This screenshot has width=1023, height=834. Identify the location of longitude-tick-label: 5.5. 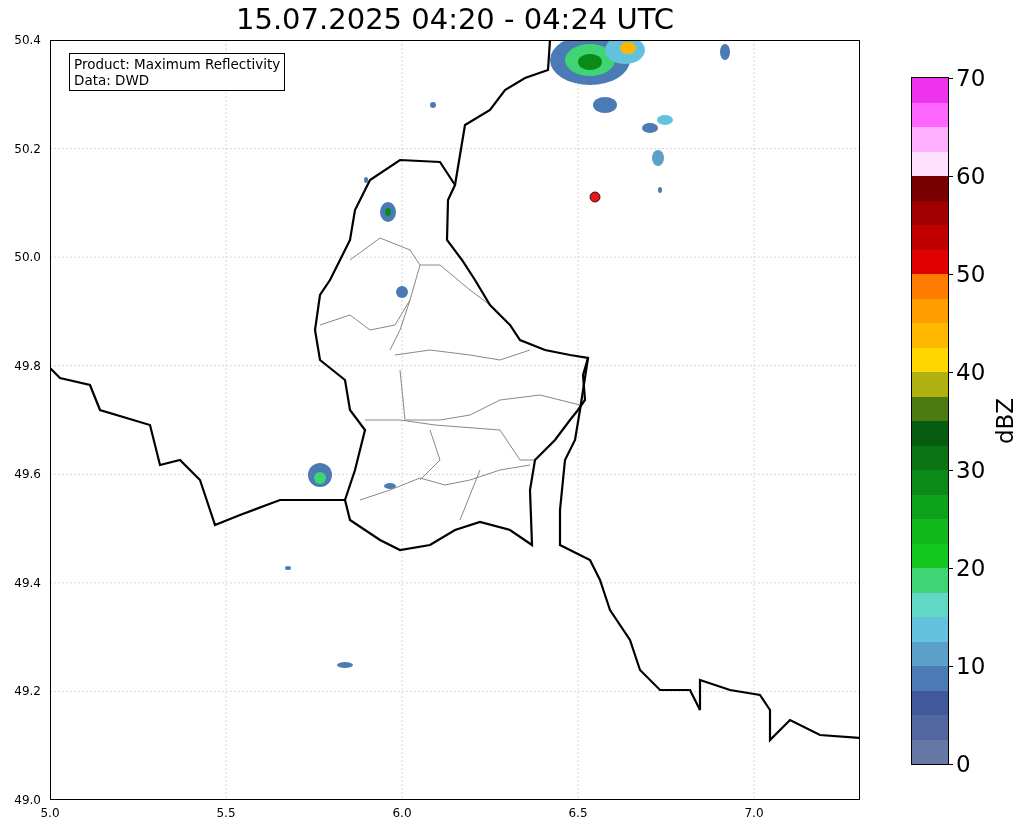
(226, 813).